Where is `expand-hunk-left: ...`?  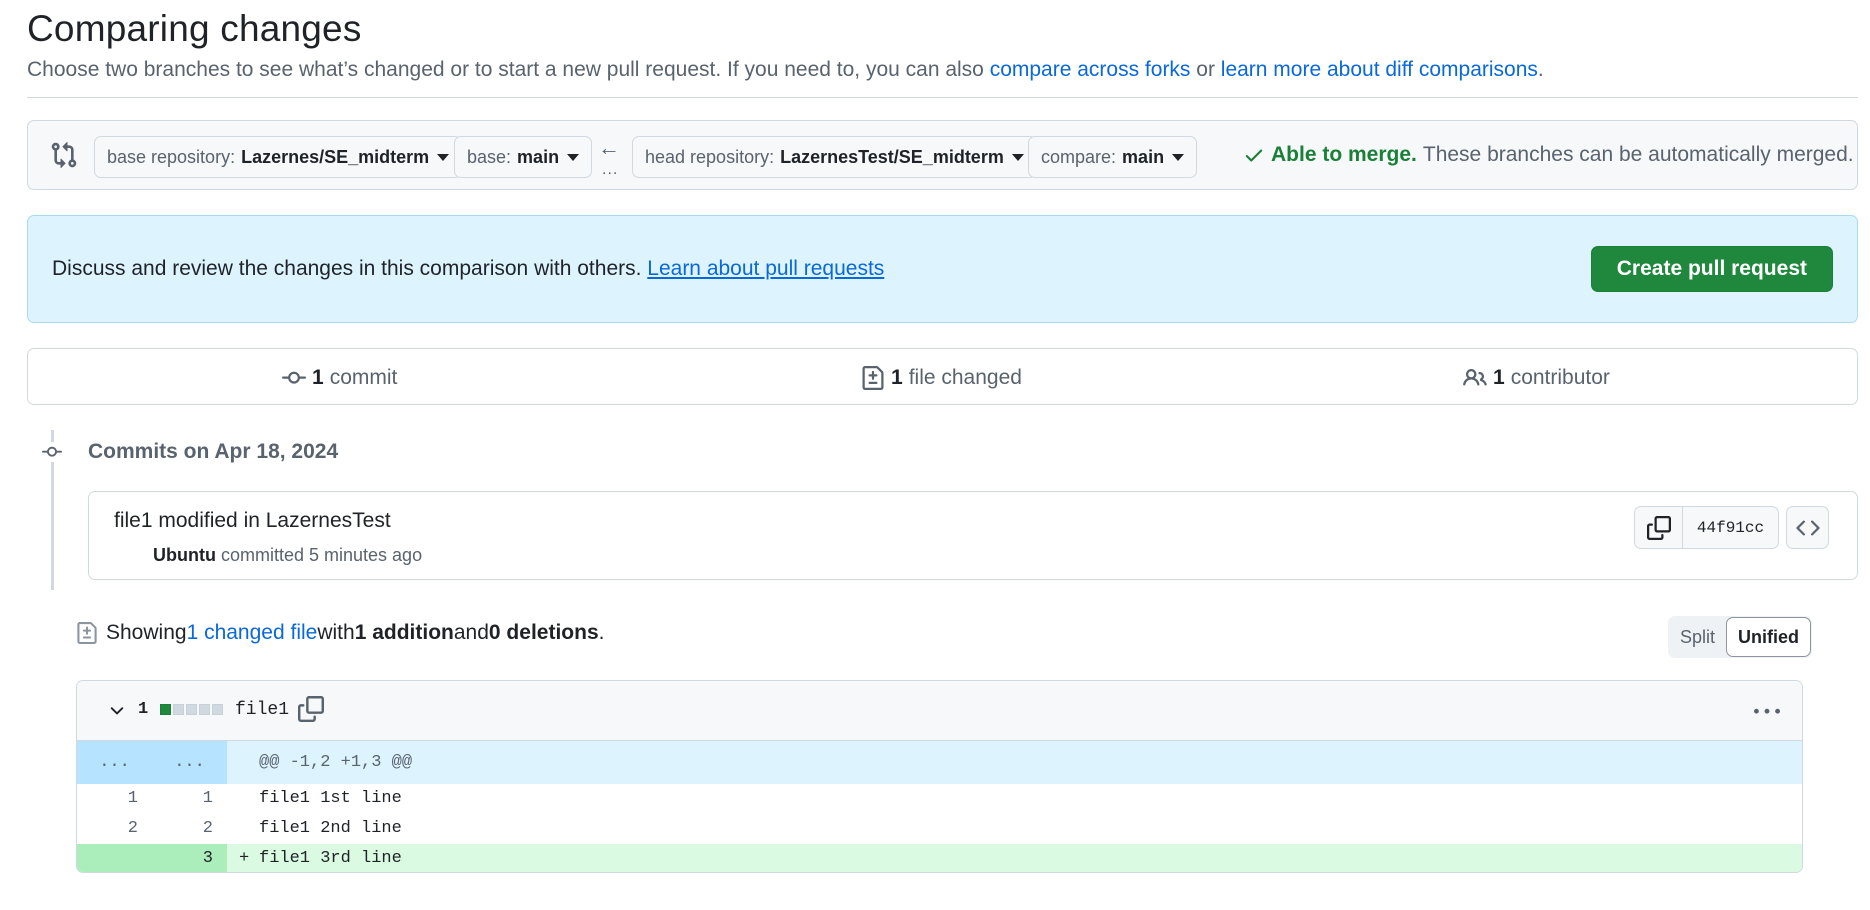 expand-hunk-left: ... is located at coordinates (114, 762).